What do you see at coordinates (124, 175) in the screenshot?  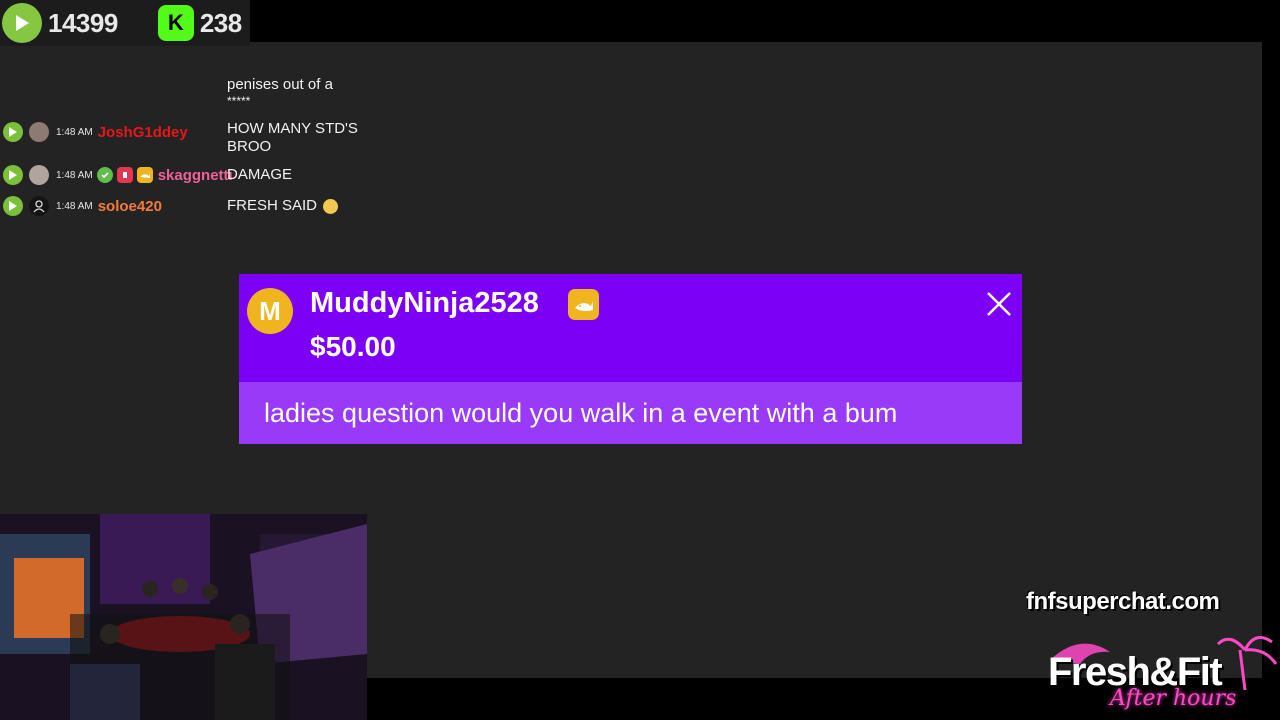 I see `moderator-badge-icon` at bounding box center [124, 175].